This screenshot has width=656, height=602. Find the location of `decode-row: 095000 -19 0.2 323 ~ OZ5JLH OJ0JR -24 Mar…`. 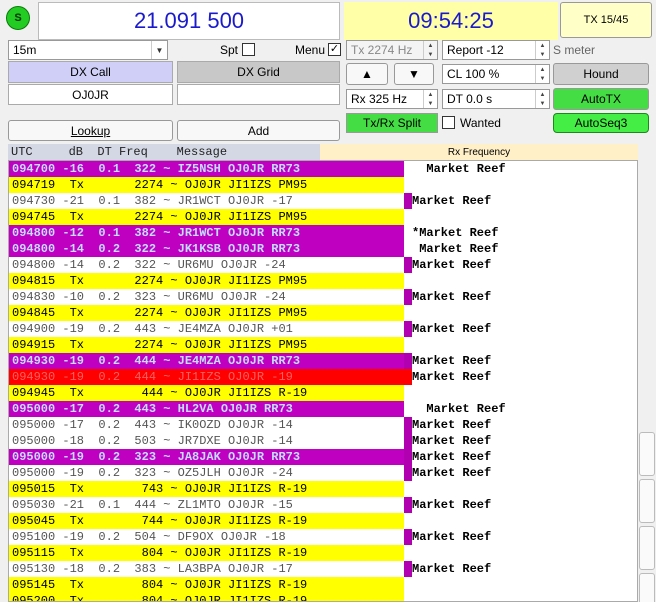

decode-row: 095000 -19 0.2 323 ~ OZ5JLH OJ0JR -24 Mar… is located at coordinates (323, 473).